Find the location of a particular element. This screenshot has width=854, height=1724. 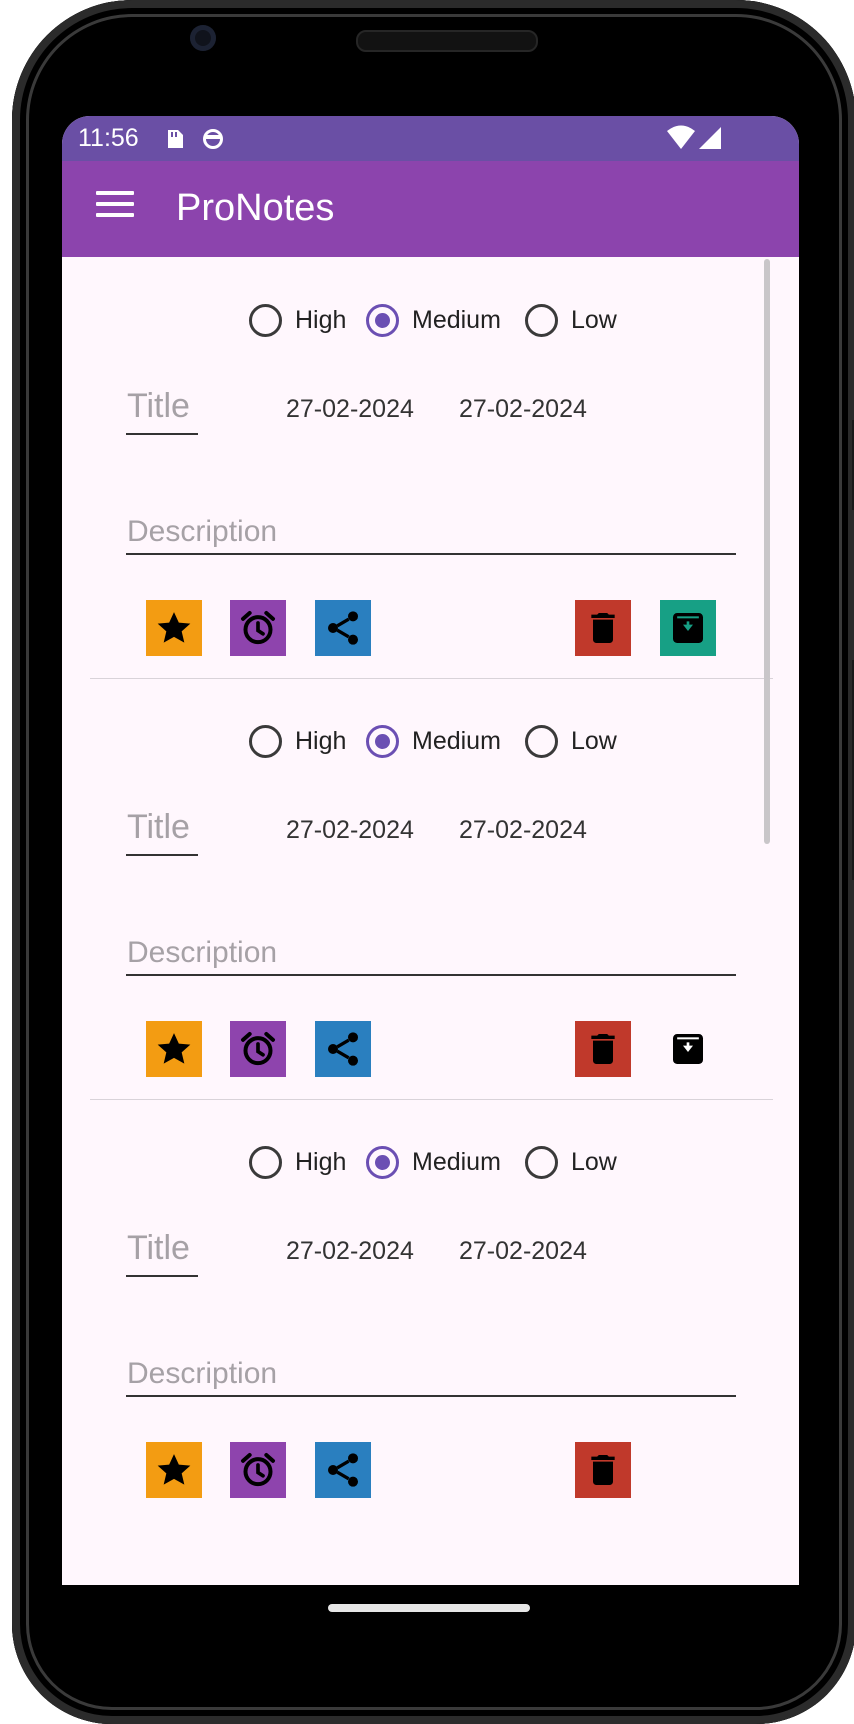

app-bar: ProNotes is located at coordinates (430, 209).